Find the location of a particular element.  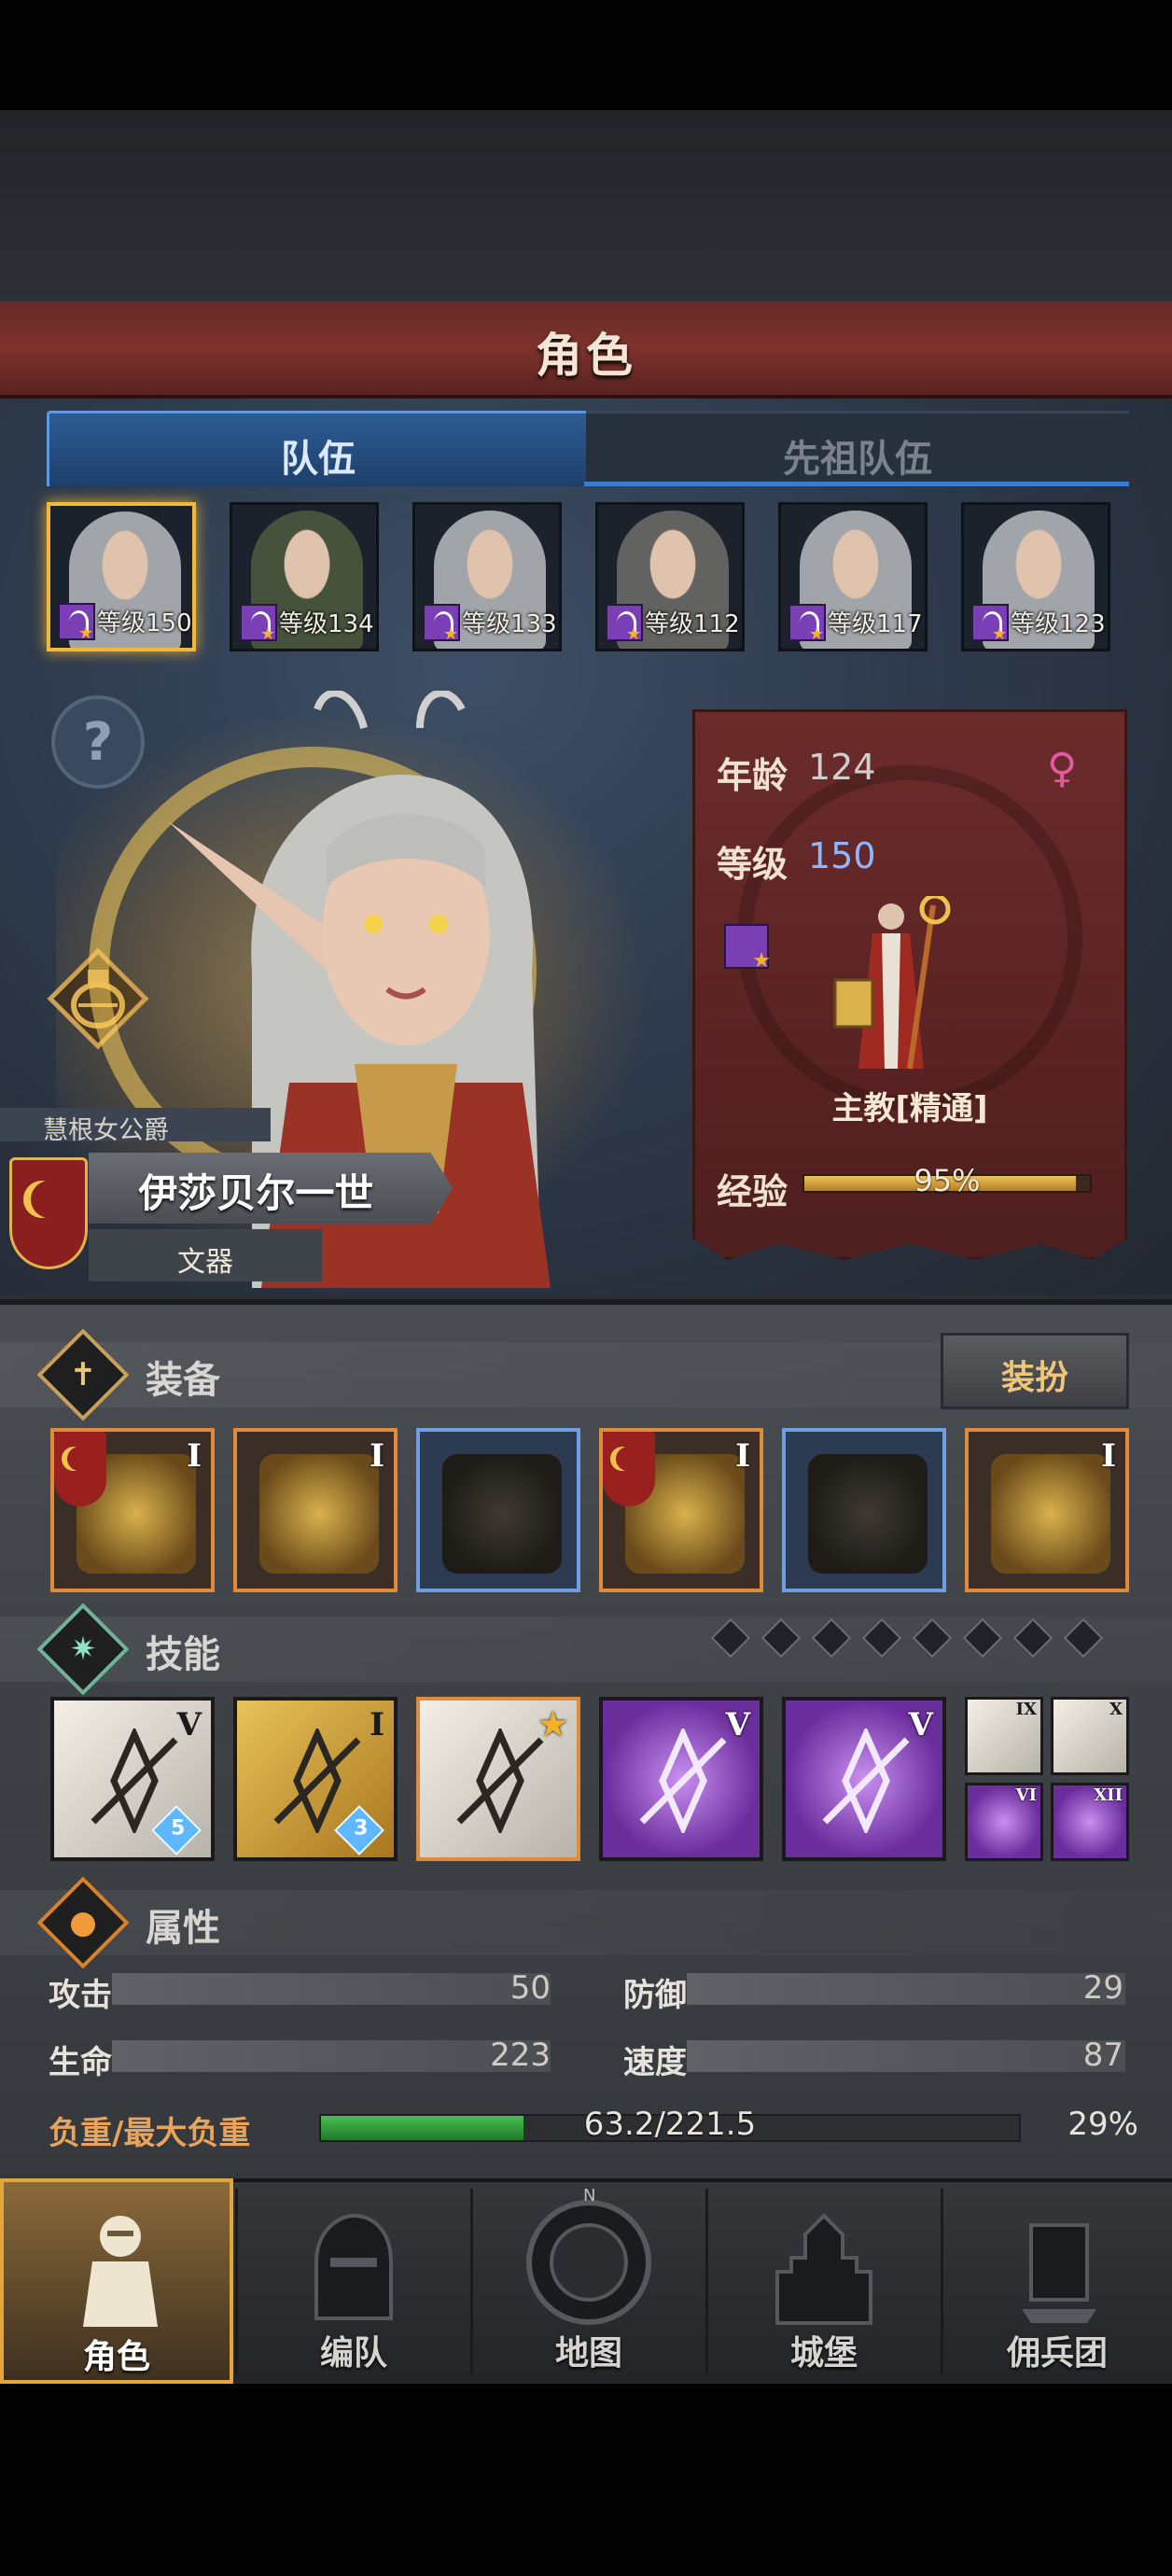

skill-gem-count: 3 is located at coordinates (361, 1828).